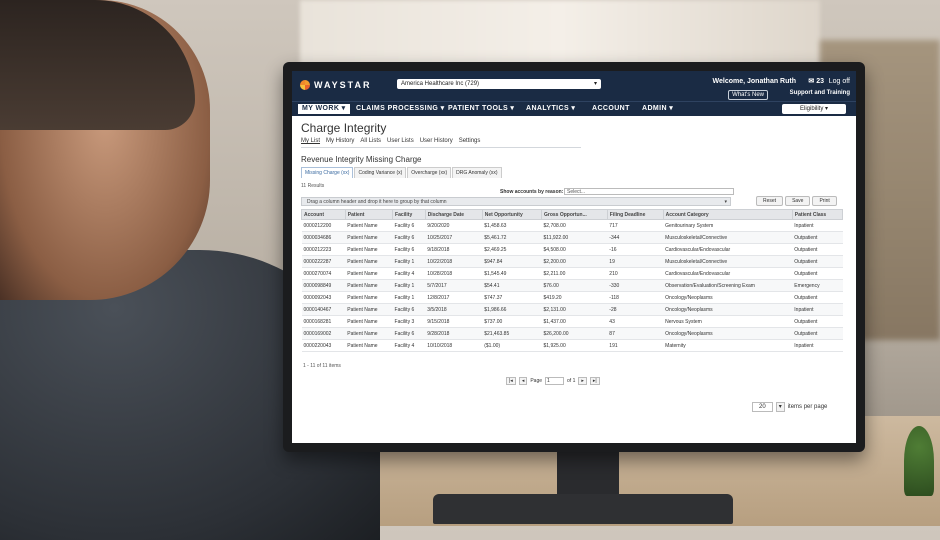  I want to click on subnav-user-history: User History, so click(436, 141).